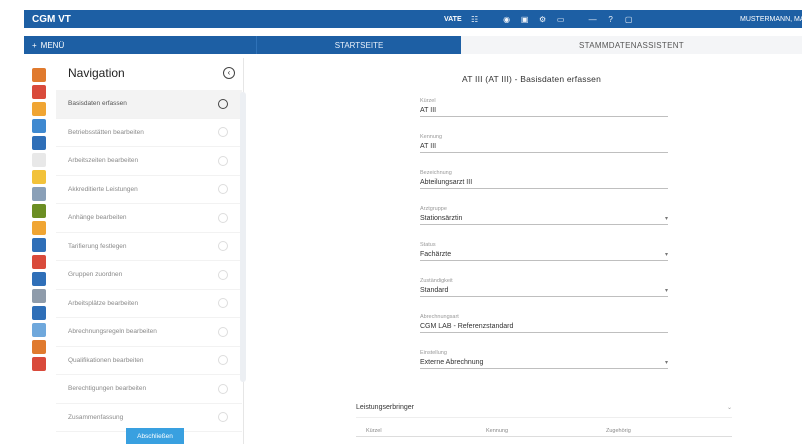  What do you see at coordinates (149, 218) in the screenshot?
I see `nav-step-item: Anhänge bearbeiten` at bounding box center [149, 218].